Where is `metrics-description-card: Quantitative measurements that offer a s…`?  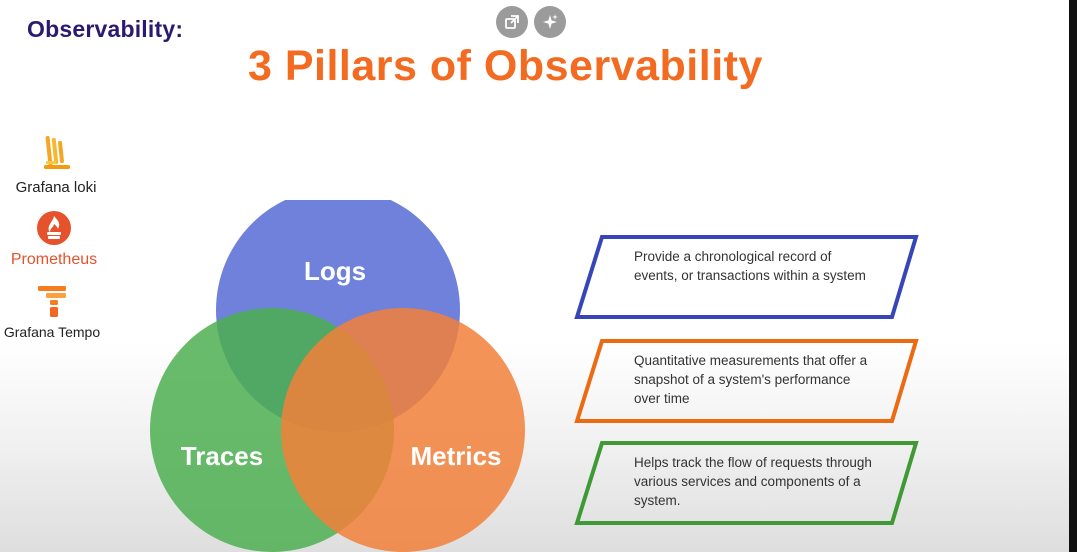
metrics-description-card: Quantitative measurements that offer a s… is located at coordinates (747, 382).